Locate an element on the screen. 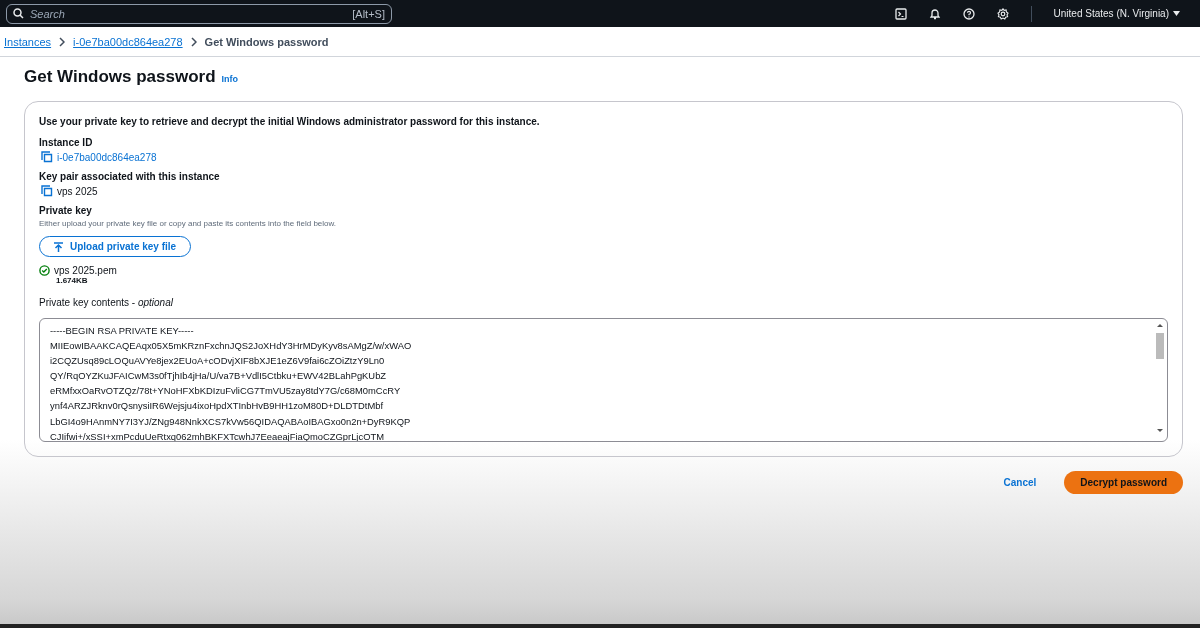 This screenshot has width=1200, height=628. search-icon is located at coordinates (18, 13).